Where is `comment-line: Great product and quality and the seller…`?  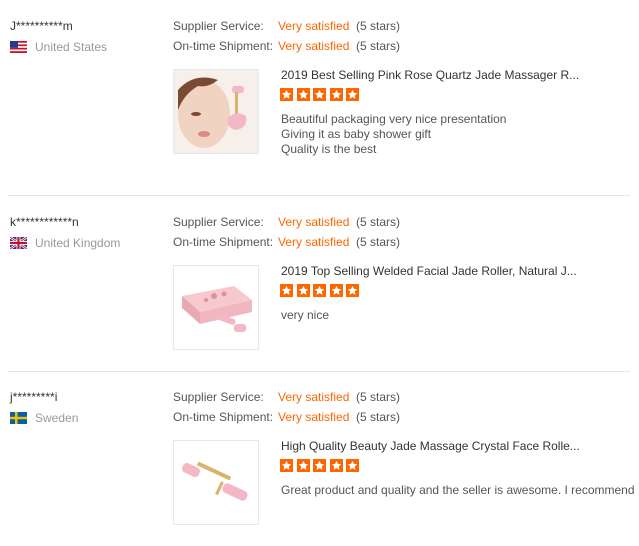 comment-line: Great product and quality and the seller… is located at coordinates (458, 490).